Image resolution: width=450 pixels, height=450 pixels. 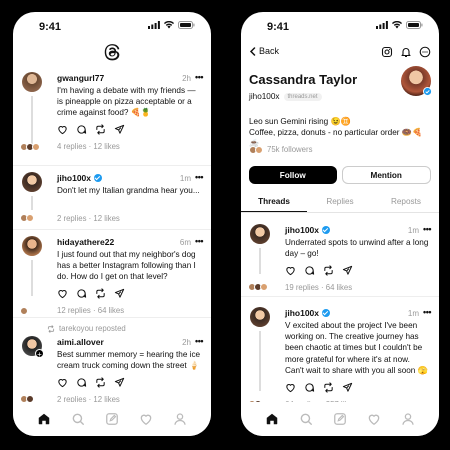 What do you see at coordinates (112, 52) in the screenshot?
I see `threads-logo-icon` at bounding box center [112, 52].